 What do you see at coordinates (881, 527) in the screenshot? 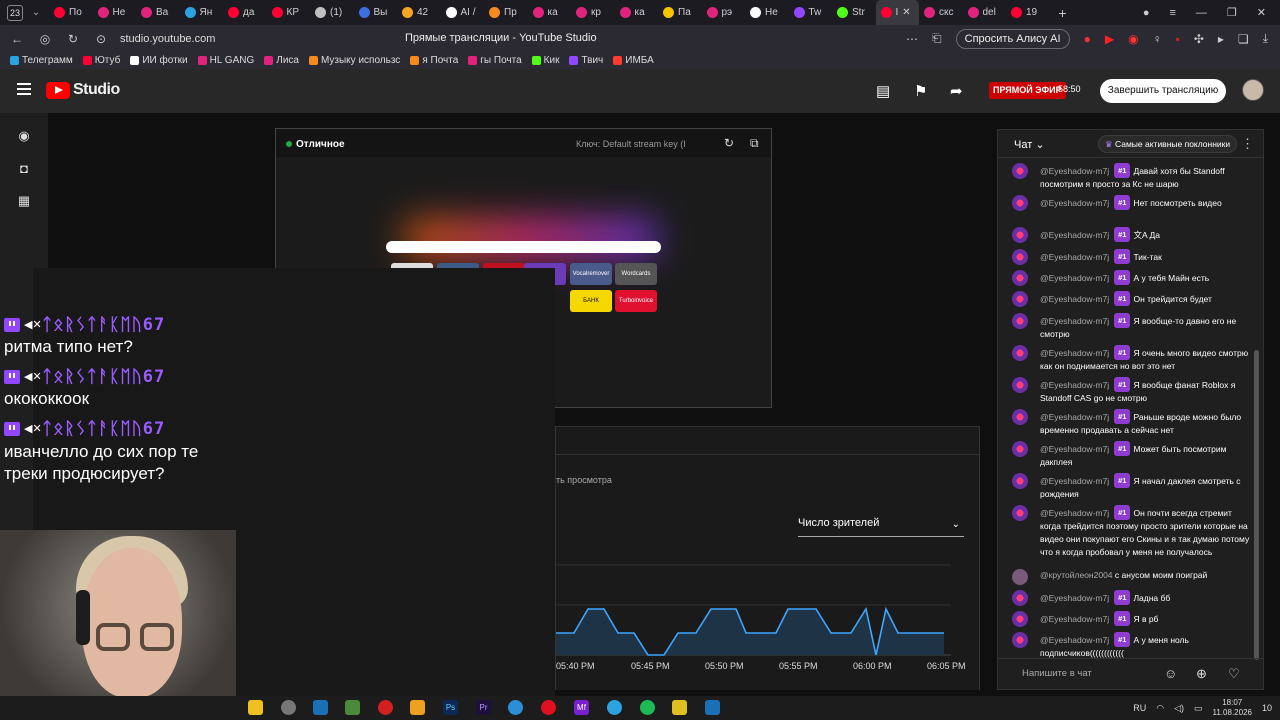
I see `metric-dropdown: Число зрителей ⌄` at bounding box center [881, 527].